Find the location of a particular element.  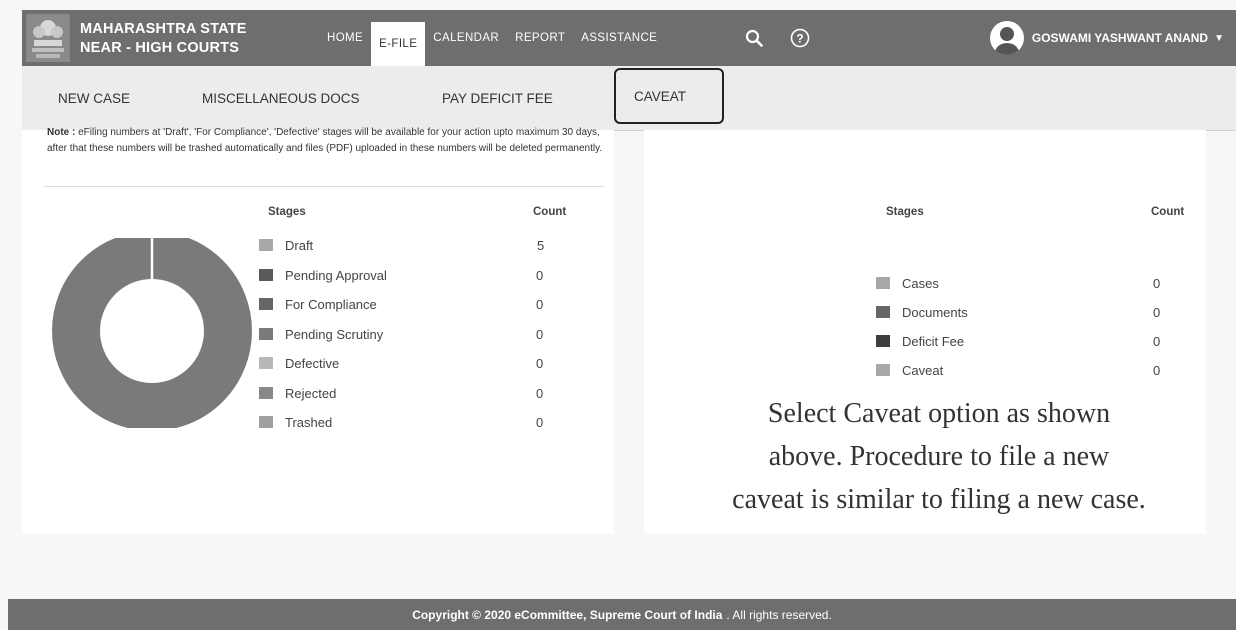

summary-row-documents: Documents is located at coordinates (922, 312).